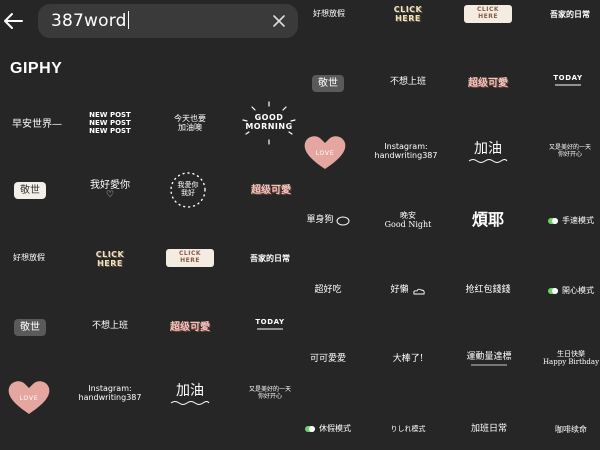  What do you see at coordinates (578, 290) in the screenshot?
I see `sticker-text: 開心模式` at bounding box center [578, 290].